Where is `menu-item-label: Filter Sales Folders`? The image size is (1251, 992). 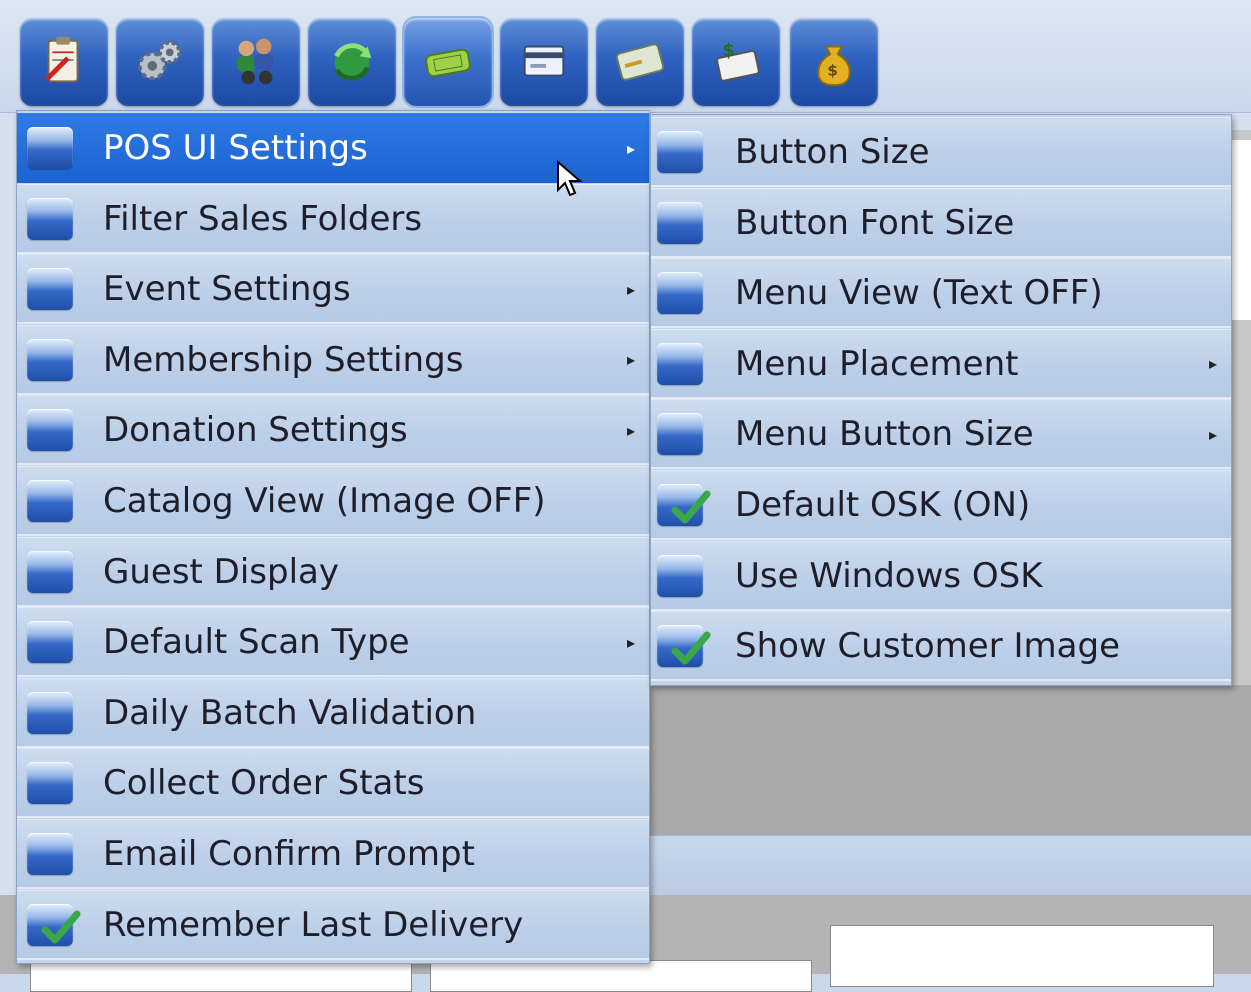 menu-item-label: Filter Sales Folders is located at coordinates (263, 218).